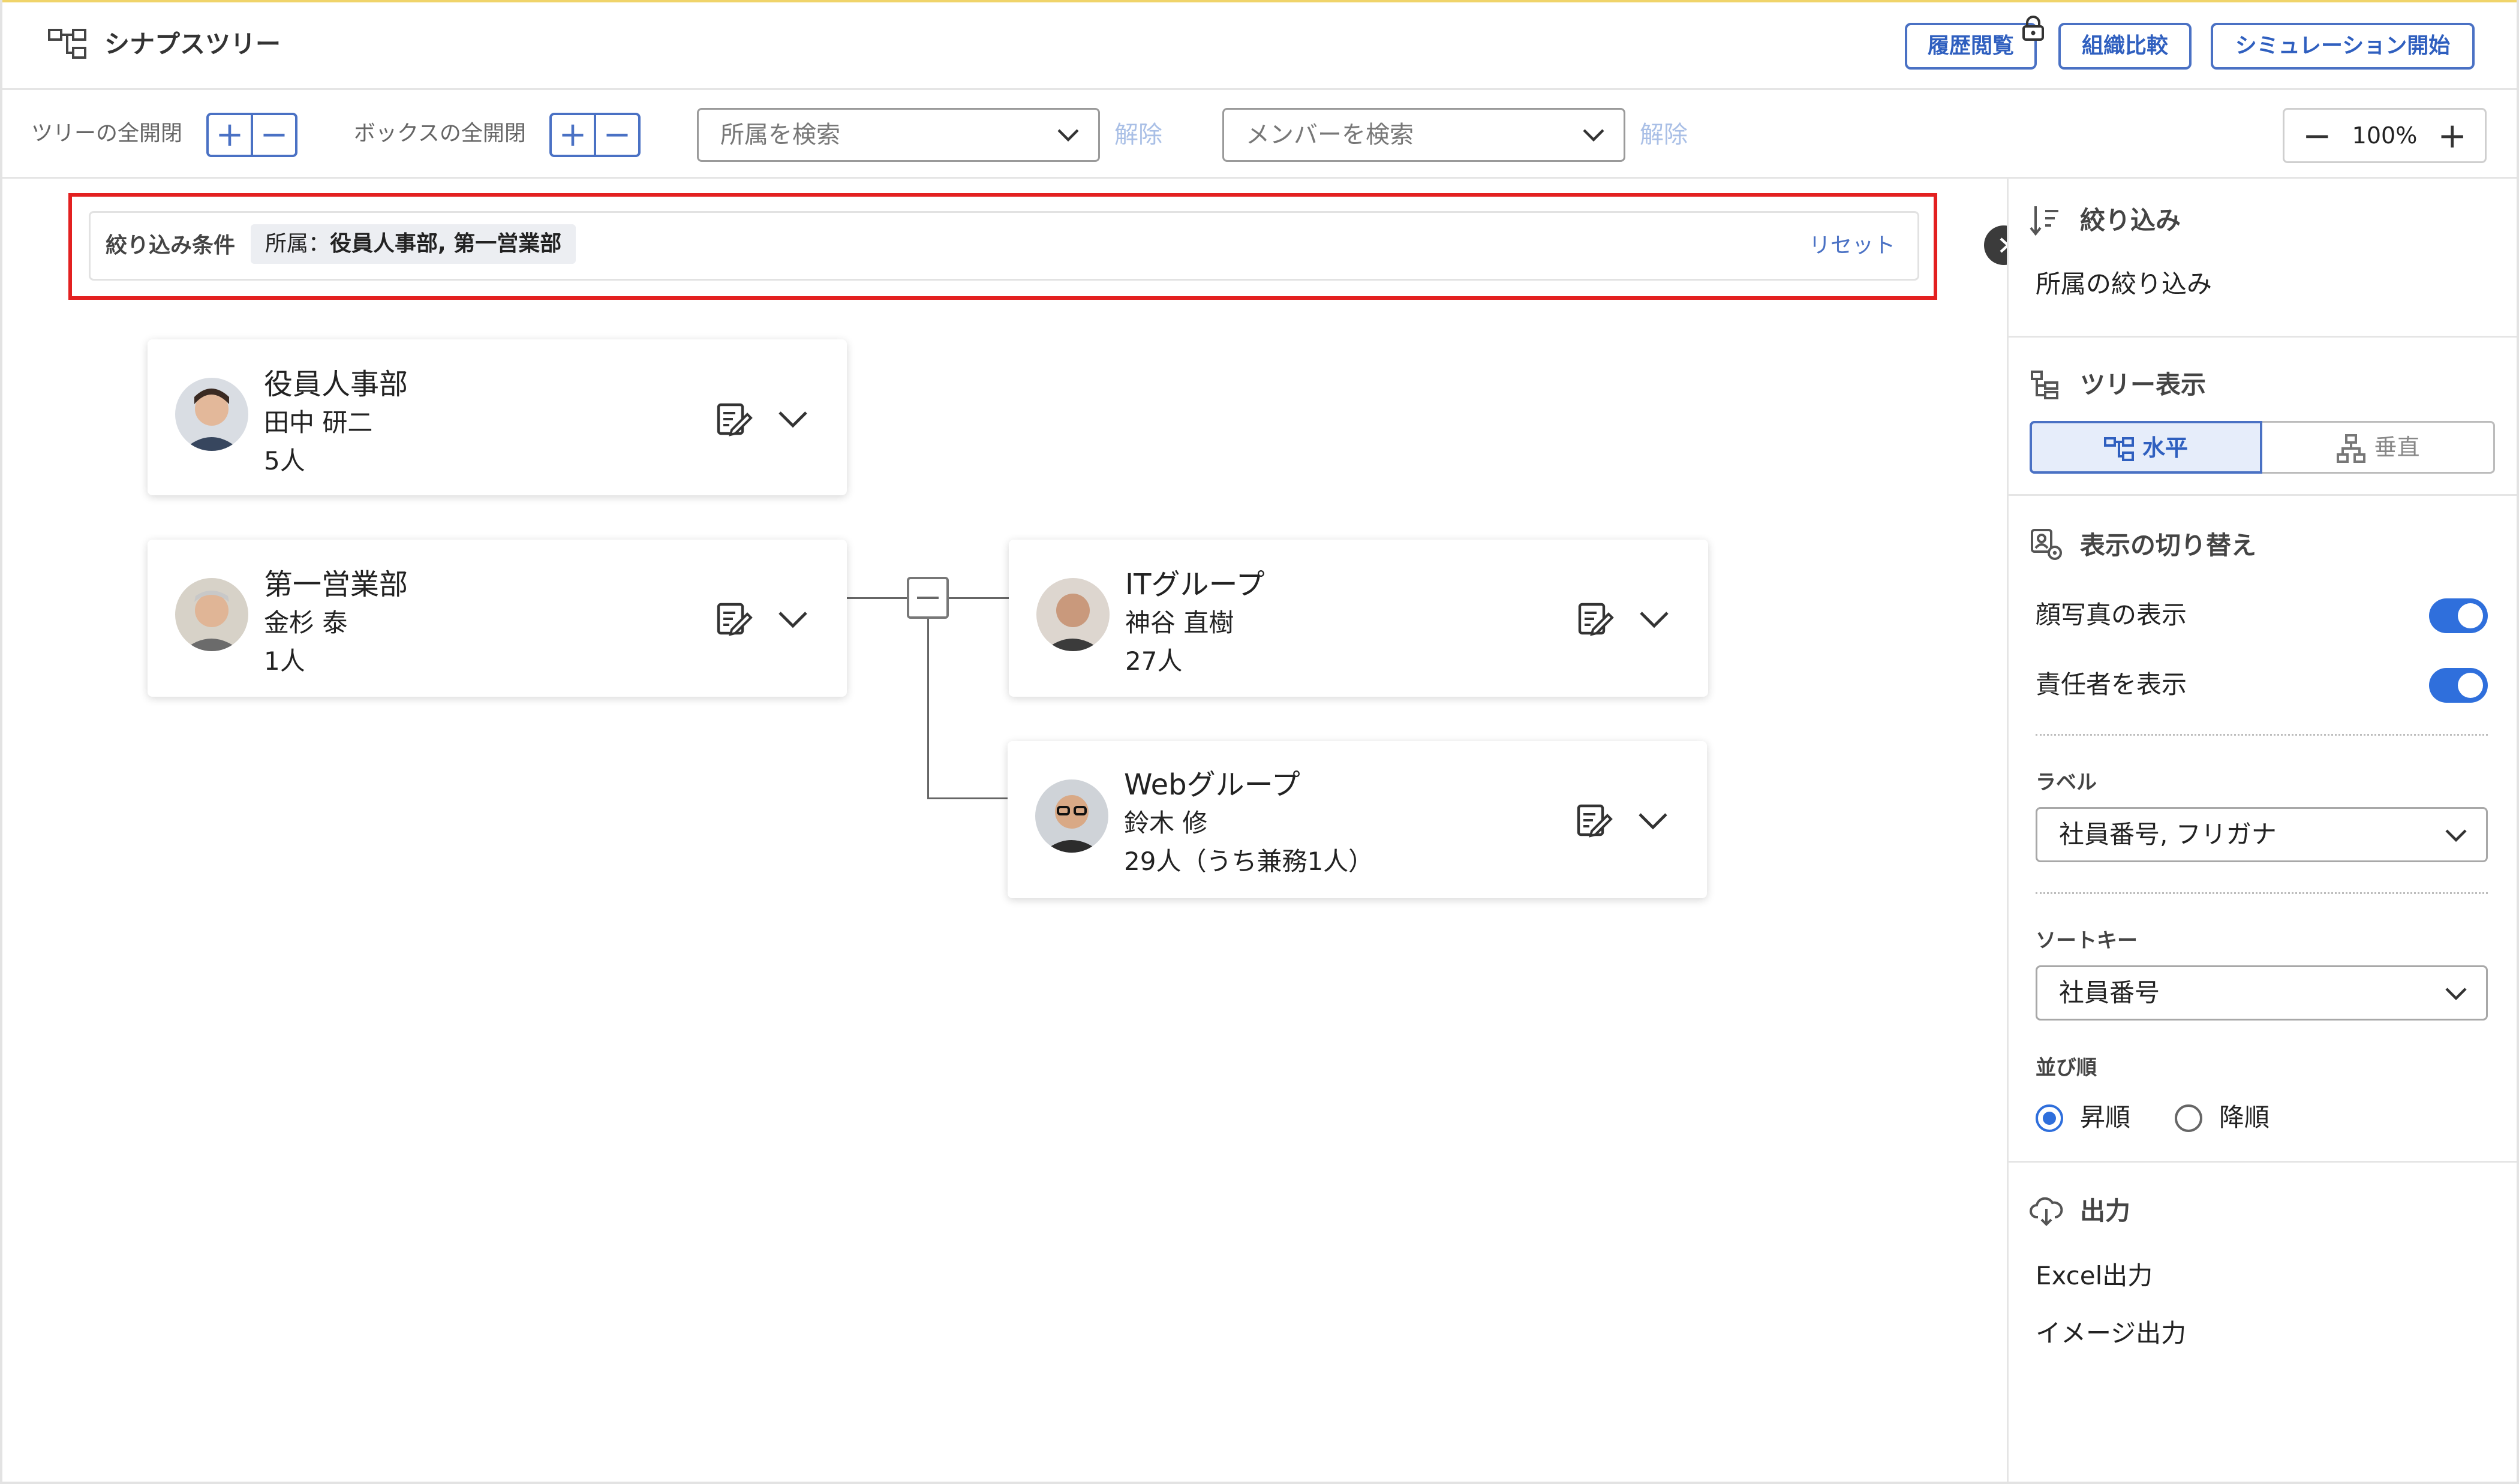 This screenshot has width=2519, height=1484. What do you see at coordinates (2143, 384) in the screenshot?
I see `tree-view-section-title: ツリー表示` at bounding box center [2143, 384].